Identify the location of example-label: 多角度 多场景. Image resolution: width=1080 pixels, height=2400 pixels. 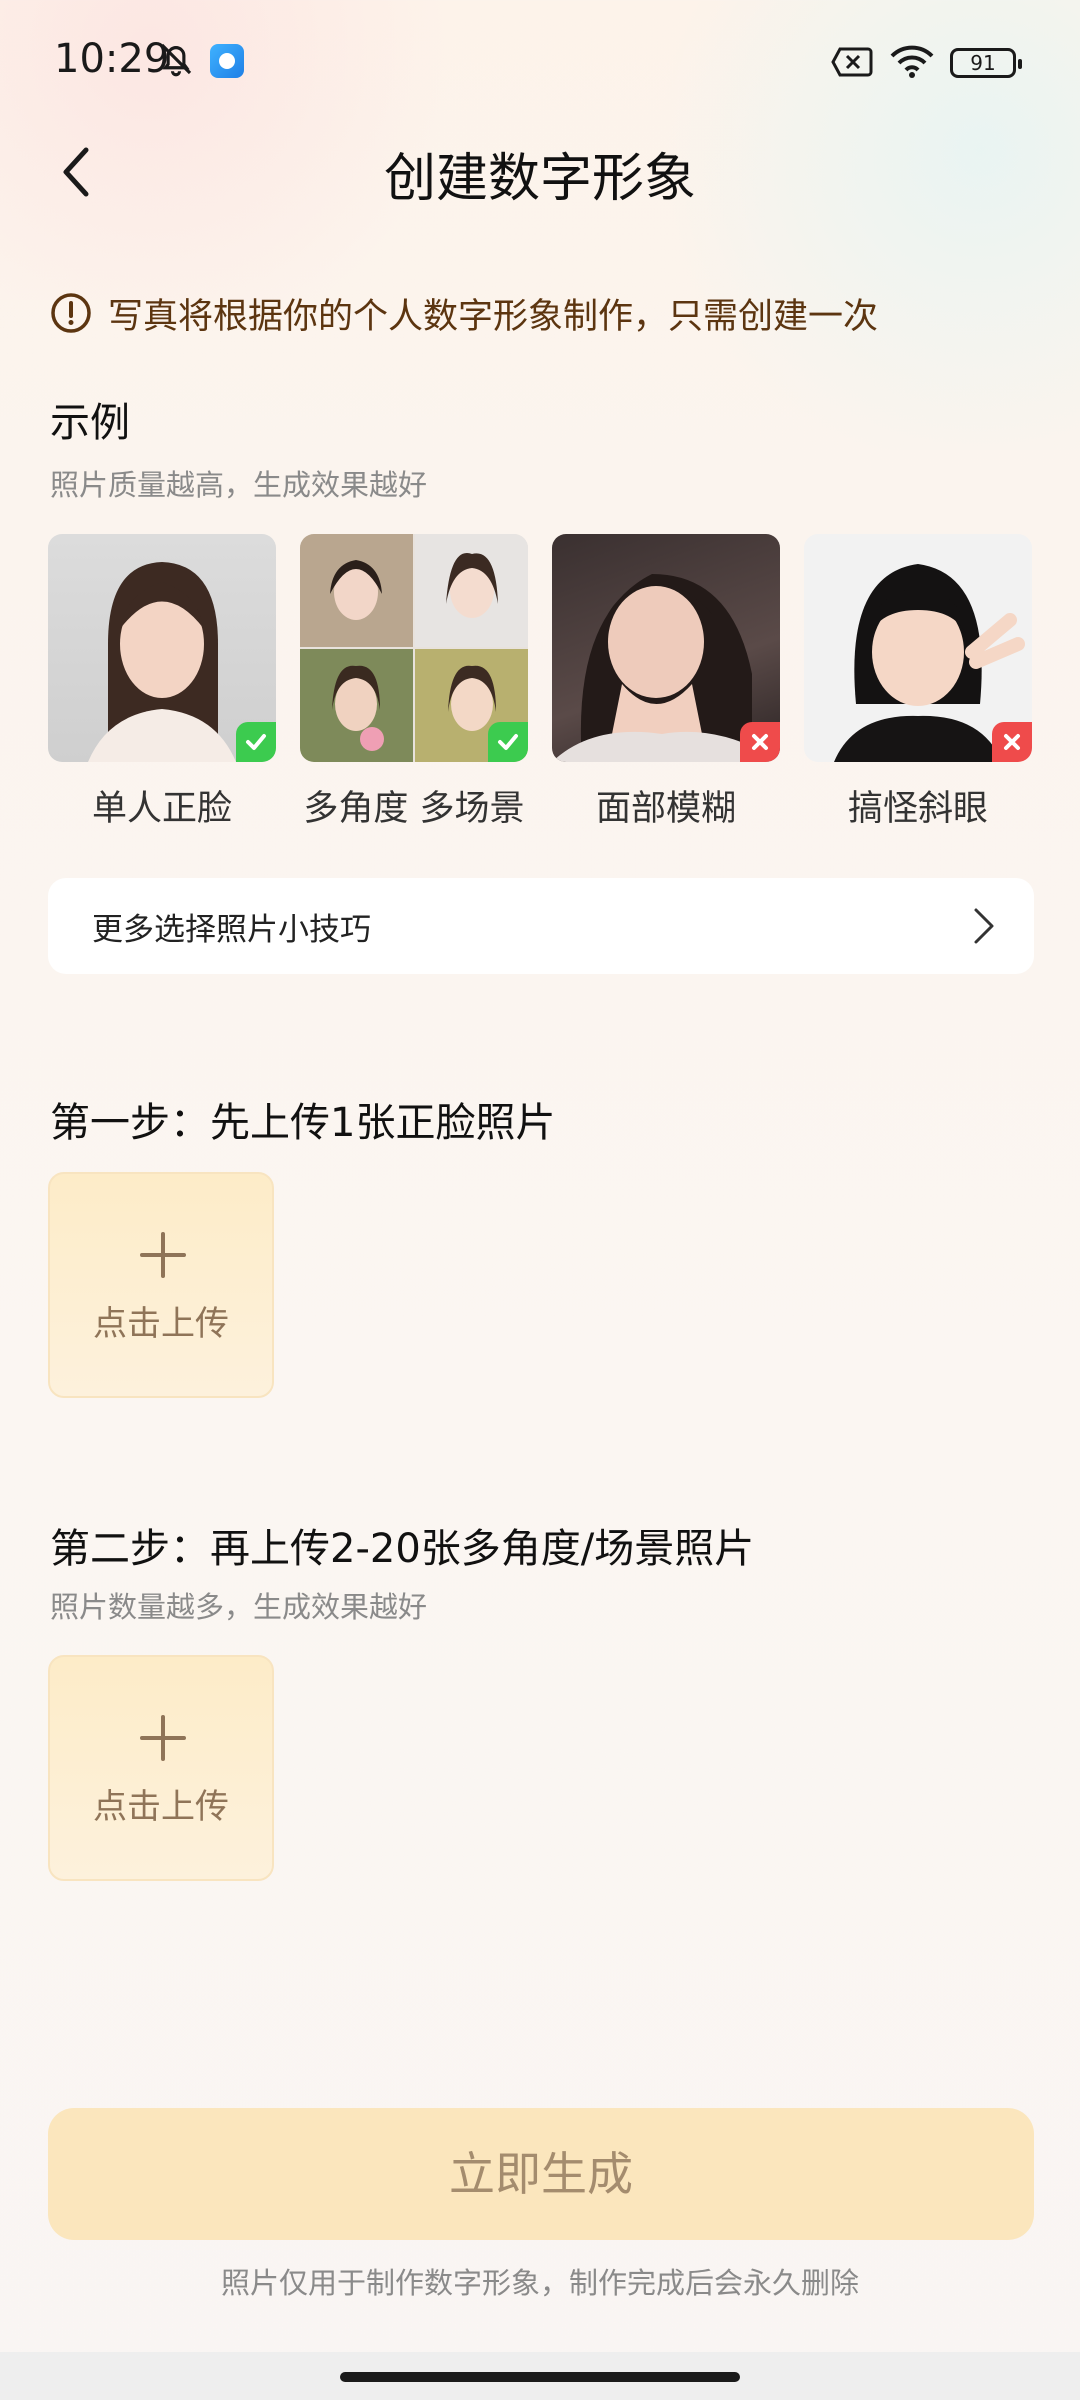
(414, 809).